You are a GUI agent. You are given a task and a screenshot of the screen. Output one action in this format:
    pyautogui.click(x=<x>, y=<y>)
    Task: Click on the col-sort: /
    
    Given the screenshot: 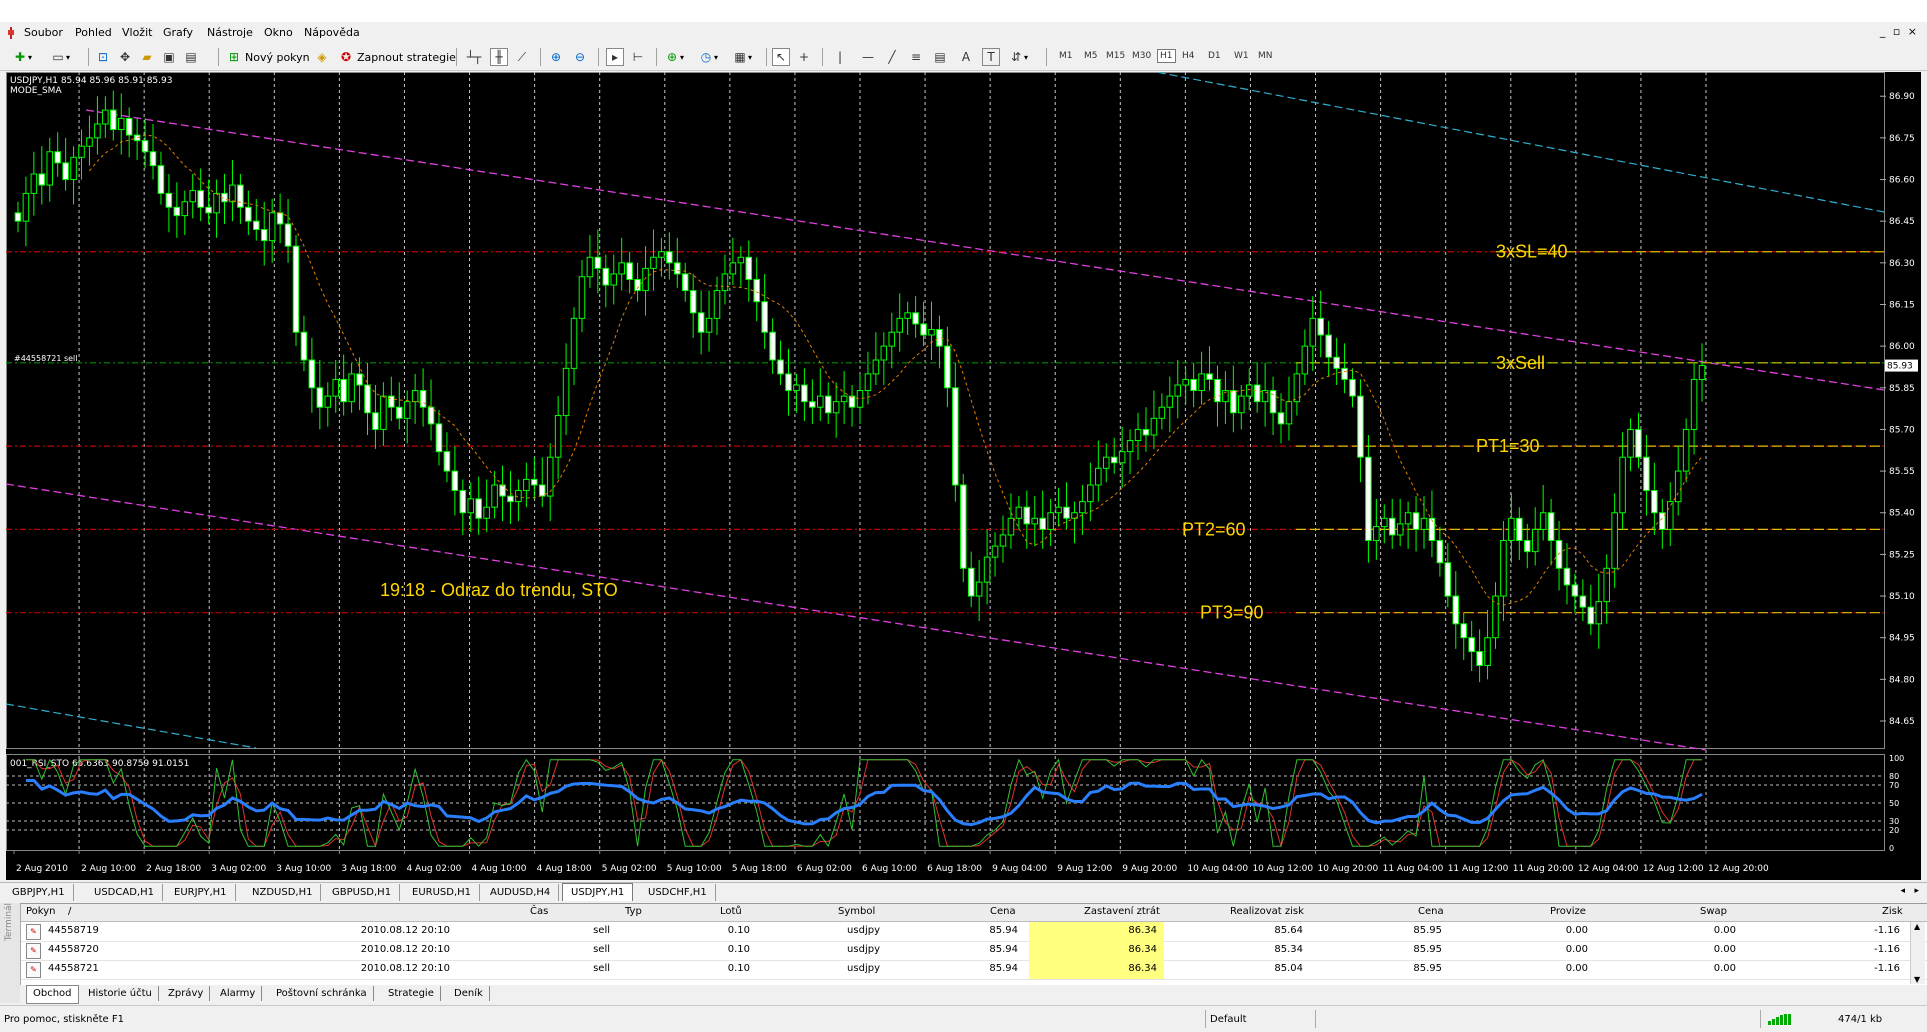 What is the action you would take?
    pyautogui.click(x=69, y=911)
    